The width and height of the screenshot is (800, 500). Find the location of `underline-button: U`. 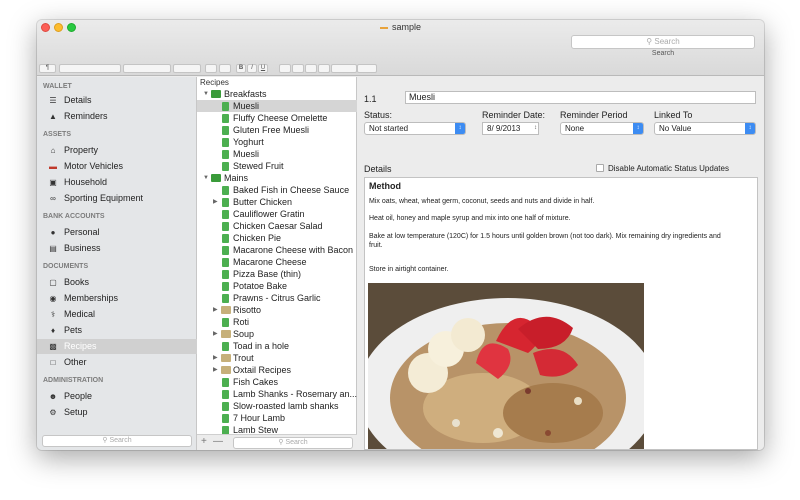

underline-button: U is located at coordinates (263, 68).